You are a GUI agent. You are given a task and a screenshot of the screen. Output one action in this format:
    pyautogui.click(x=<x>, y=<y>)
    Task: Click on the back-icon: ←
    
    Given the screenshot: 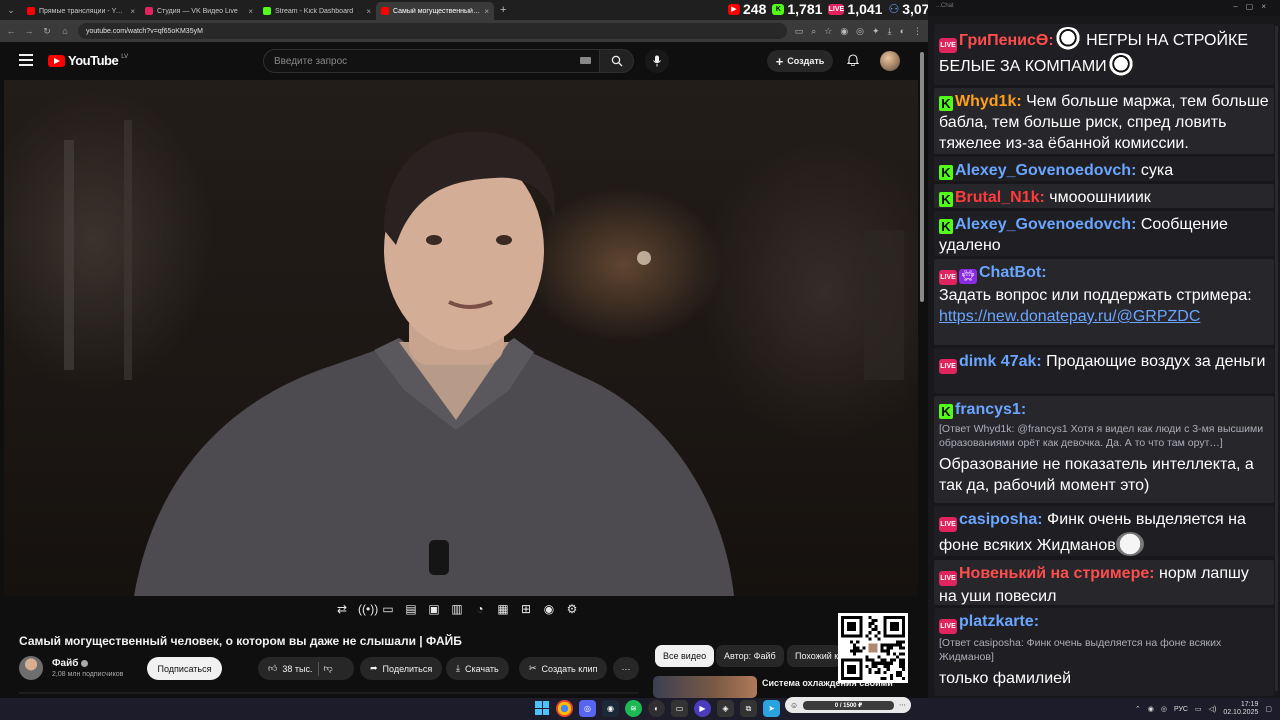 What is the action you would take?
    pyautogui.click(x=11, y=31)
    